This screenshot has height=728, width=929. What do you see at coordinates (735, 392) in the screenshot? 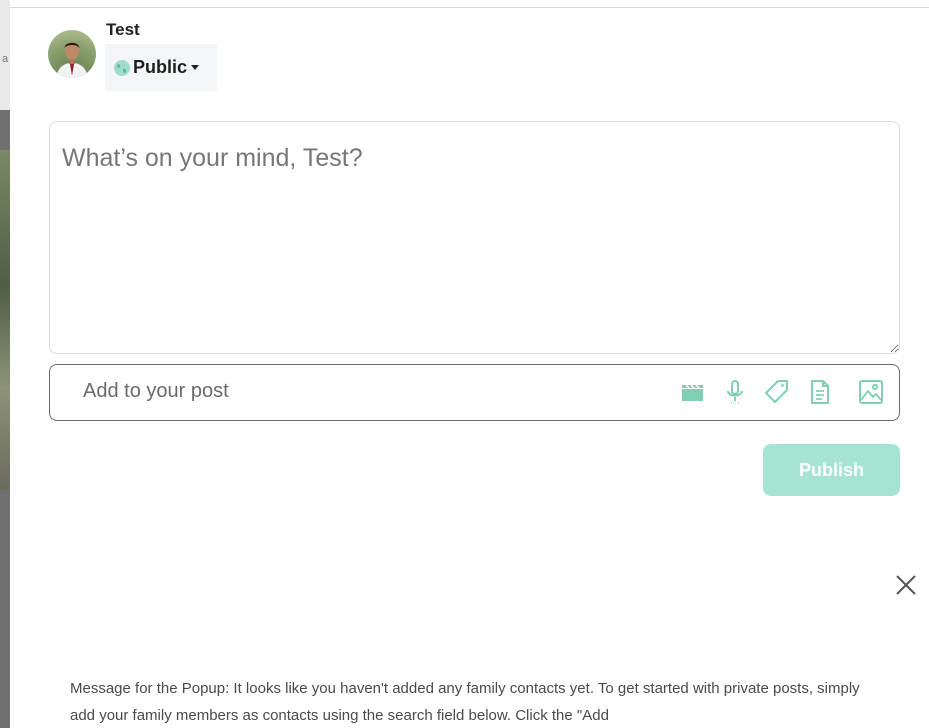
I see `microphone-icon` at bounding box center [735, 392].